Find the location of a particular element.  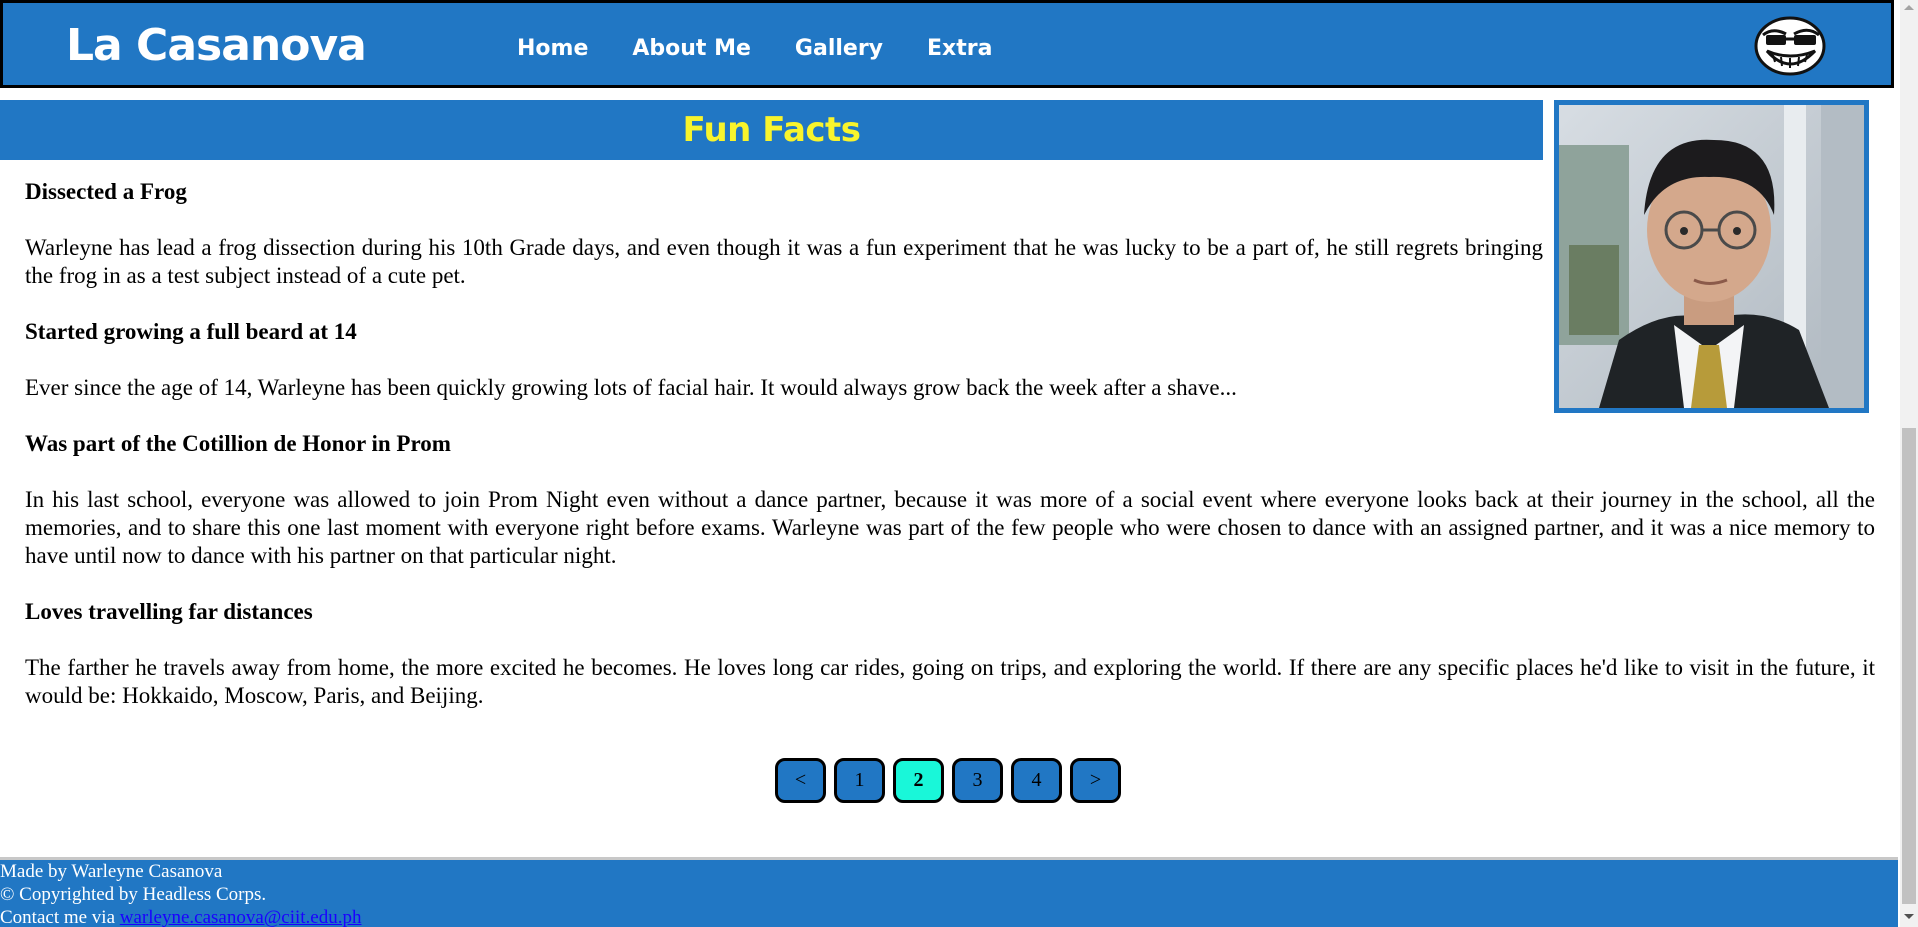

next-page-button: > is located at coordinates (1095, 780).